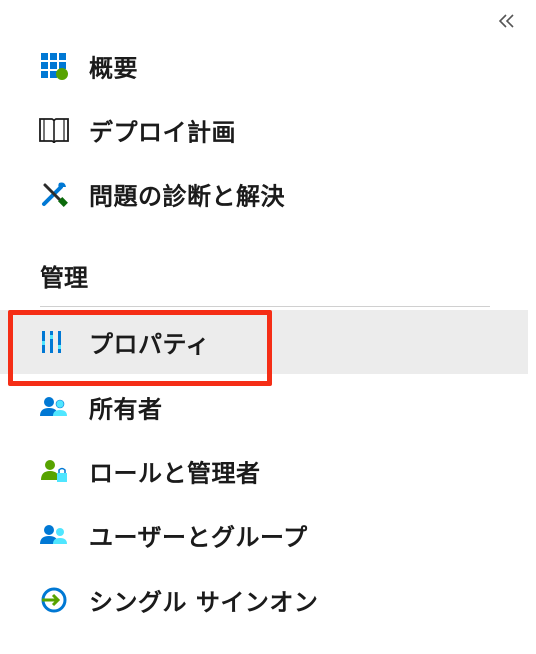 Image resolution: width=536 pixels, height=654 pixels. I want to click on nav-item-users-groups: ユーザーとグループ, so click(264, 535).